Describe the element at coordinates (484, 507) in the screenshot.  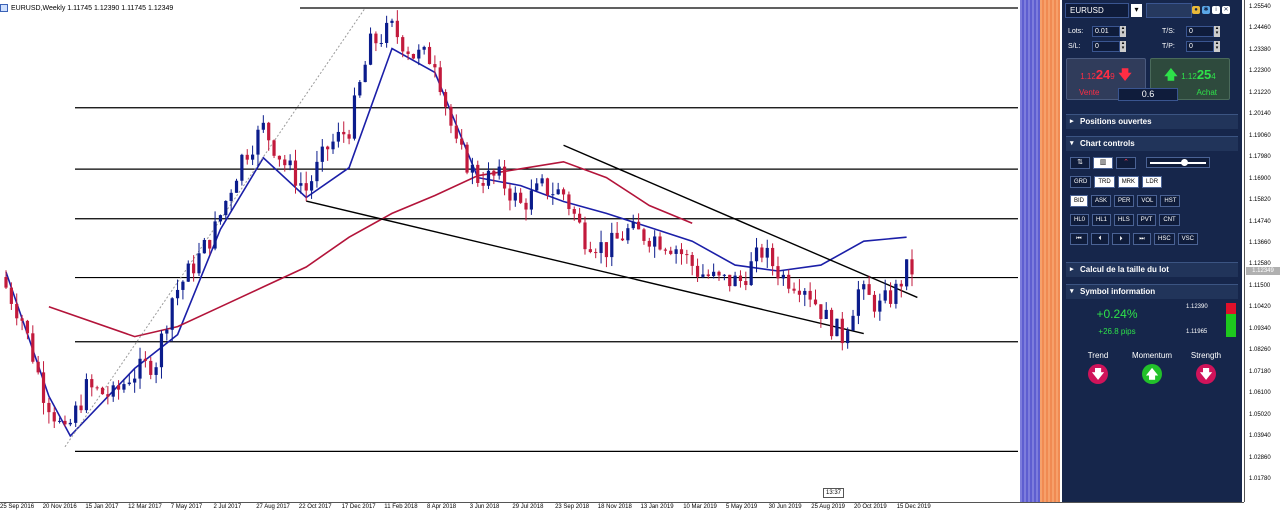
I see `date-axis-label: 3 Jun 2018` at that location.